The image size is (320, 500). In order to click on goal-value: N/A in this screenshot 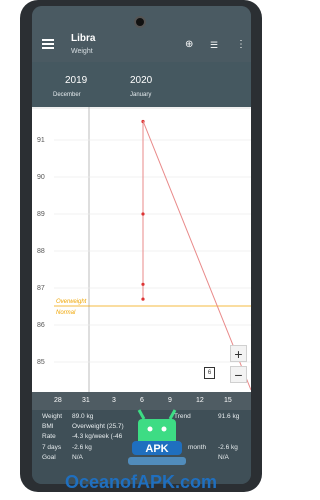, I will do `click(77, 457)`.